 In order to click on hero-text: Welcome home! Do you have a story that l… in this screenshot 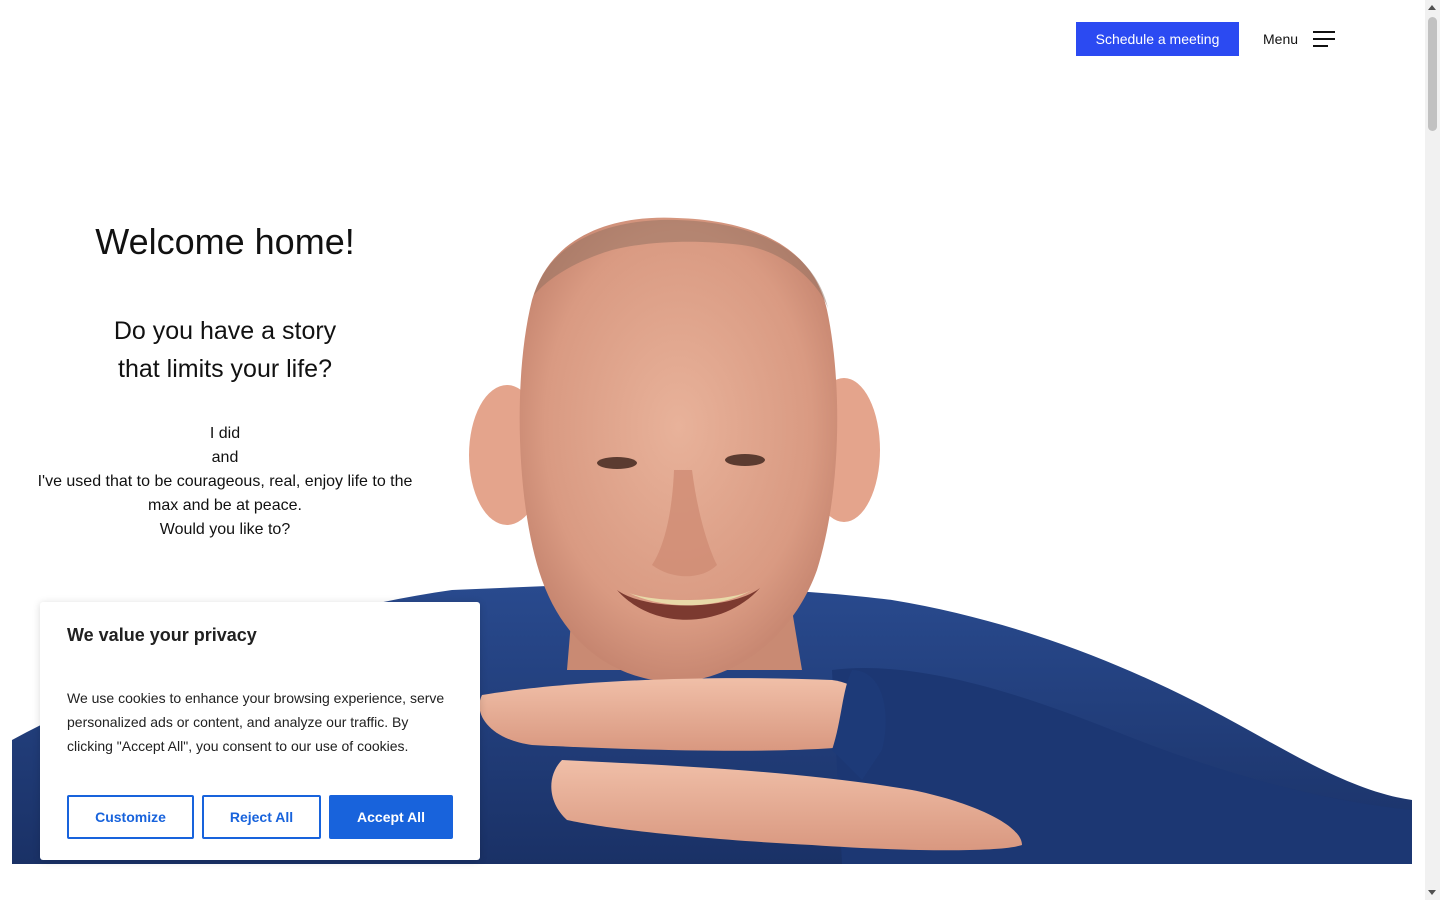, I will do `click(225, 380)`.